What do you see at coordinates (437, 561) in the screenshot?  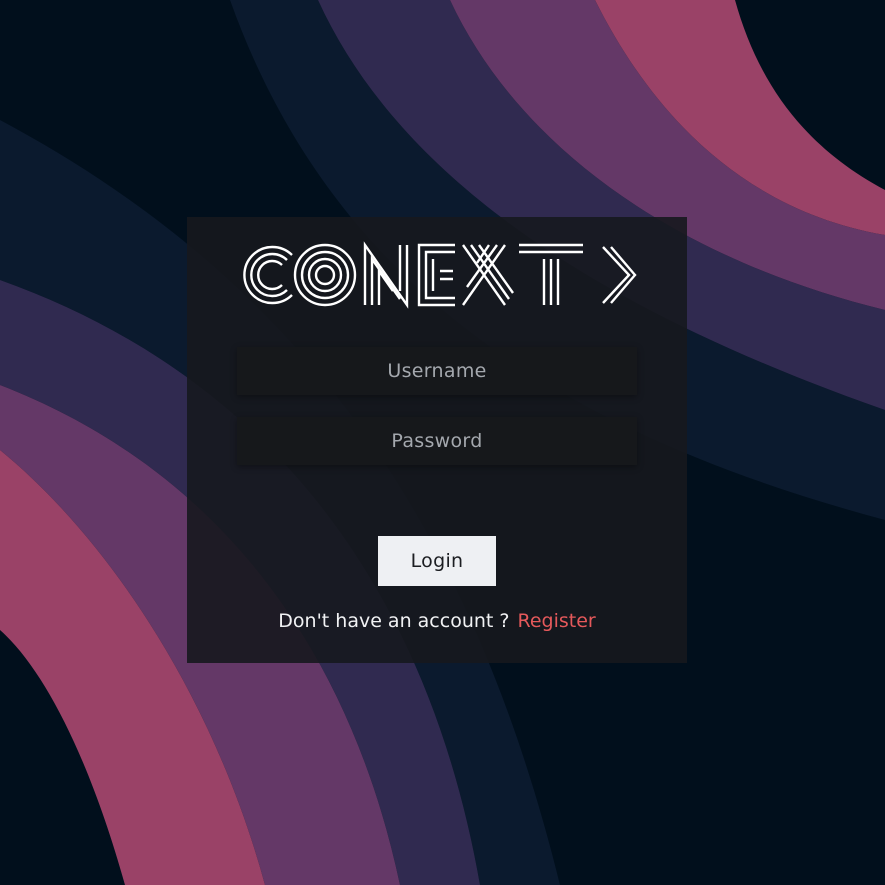 I see `login-button: Login` at bounding box center [437, 561].